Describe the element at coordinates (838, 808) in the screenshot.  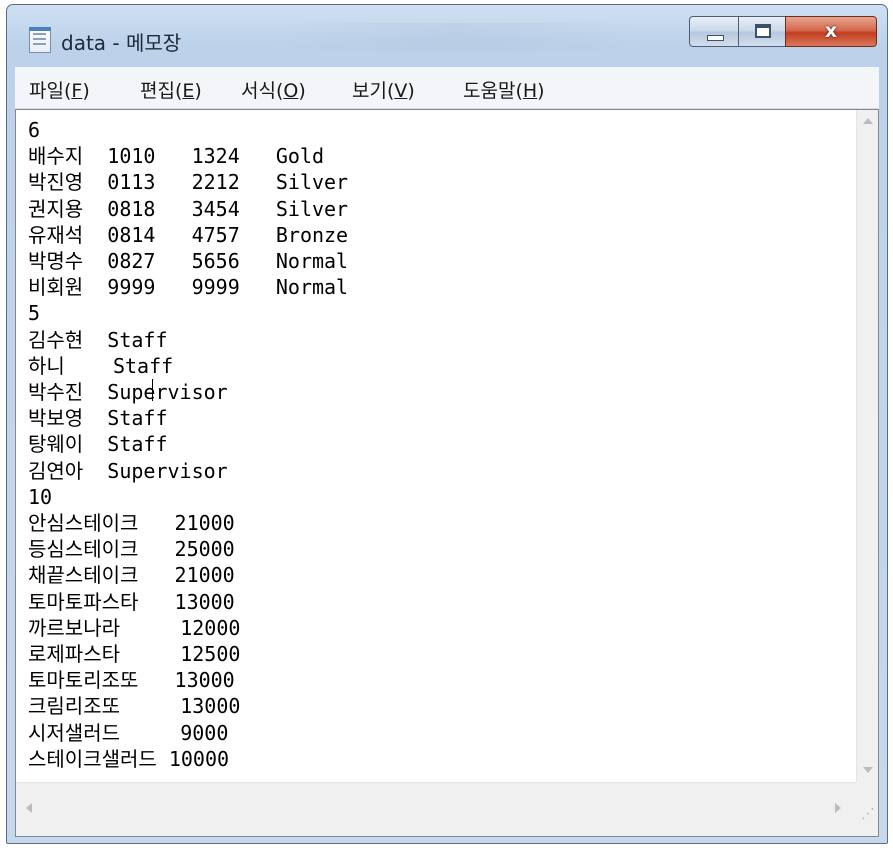
I see `scroll-right-arrow-icon` at that location.